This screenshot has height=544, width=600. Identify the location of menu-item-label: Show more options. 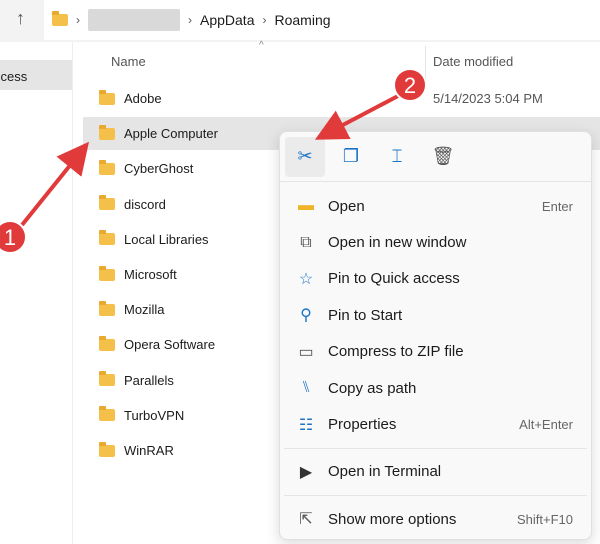
(392, 519).